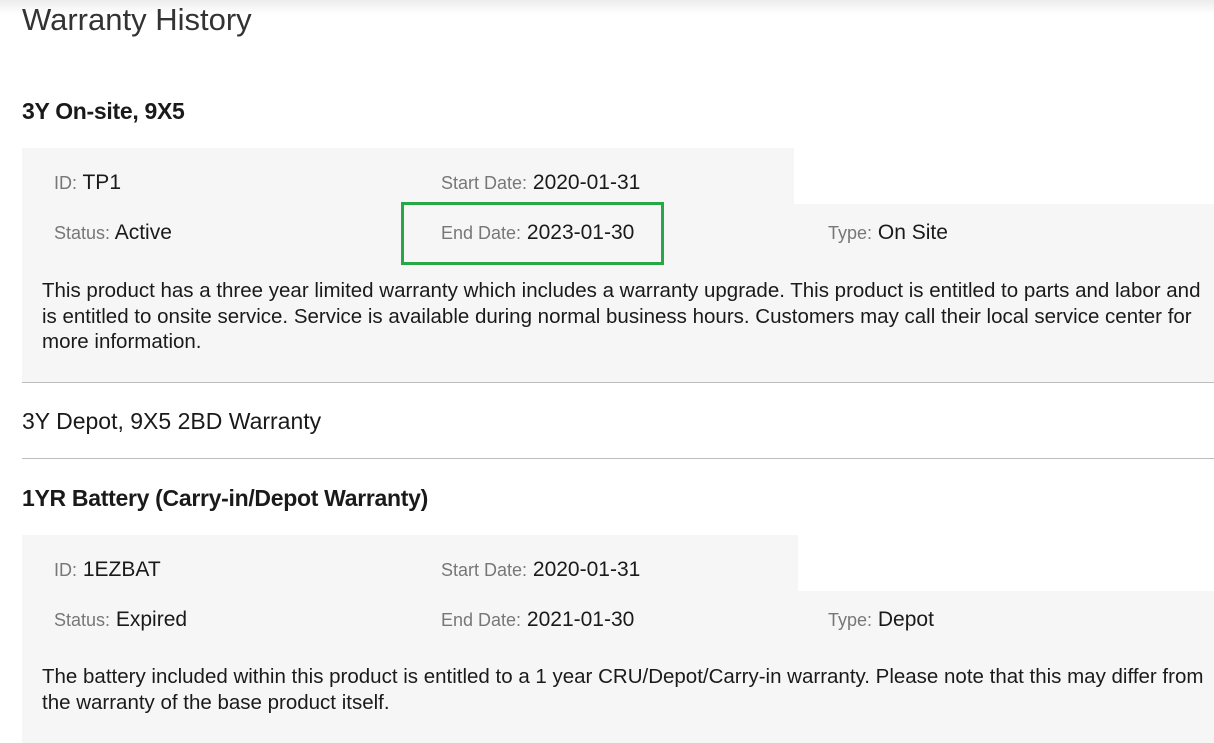  I want to click on end-date-label: End Date:, so click(481, 620).